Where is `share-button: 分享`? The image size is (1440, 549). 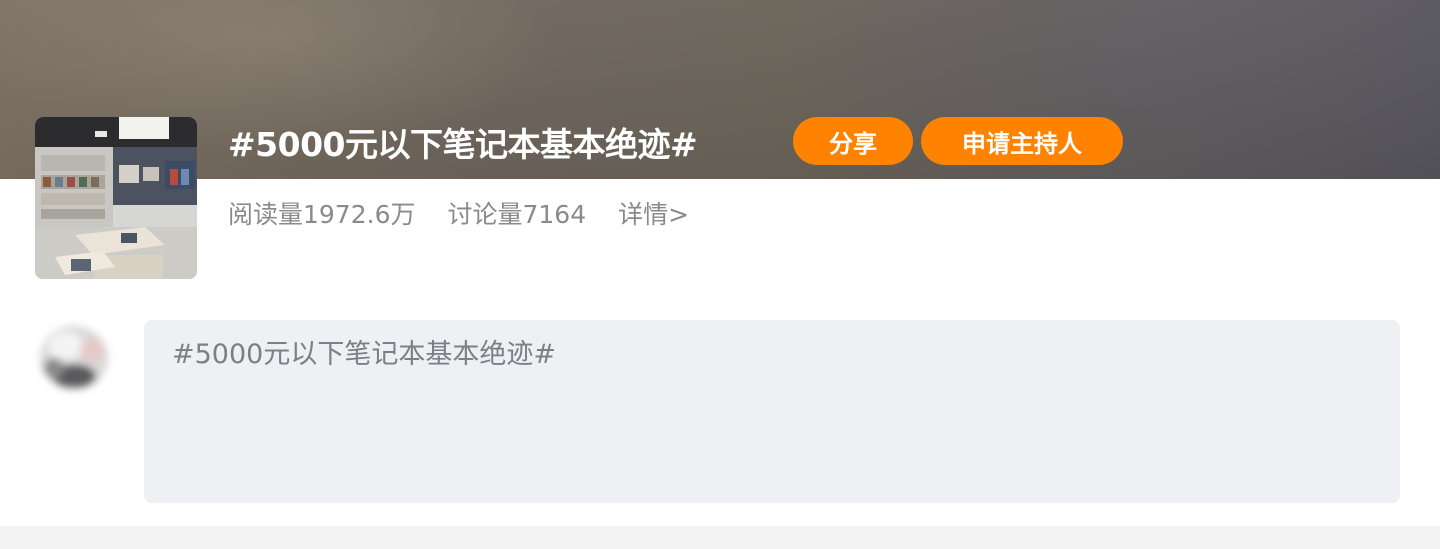
share-button: 分享 is located at coordinates (853, 141).